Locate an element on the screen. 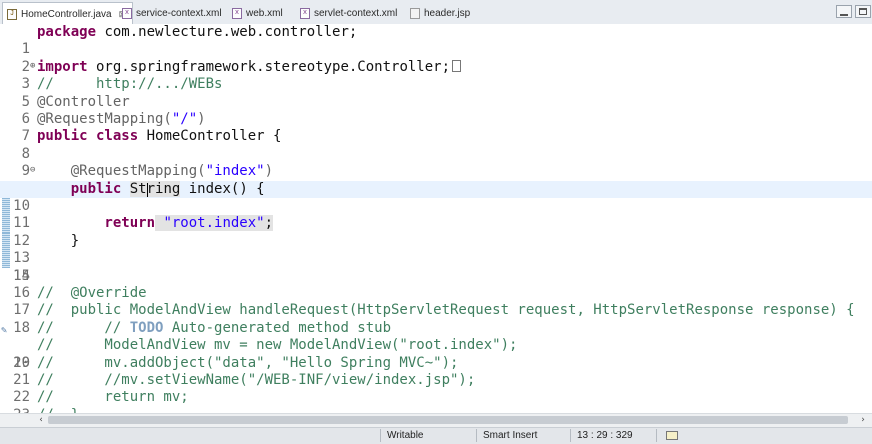  scroll-left-icon: ‹ is located at coordinates (41, 420).